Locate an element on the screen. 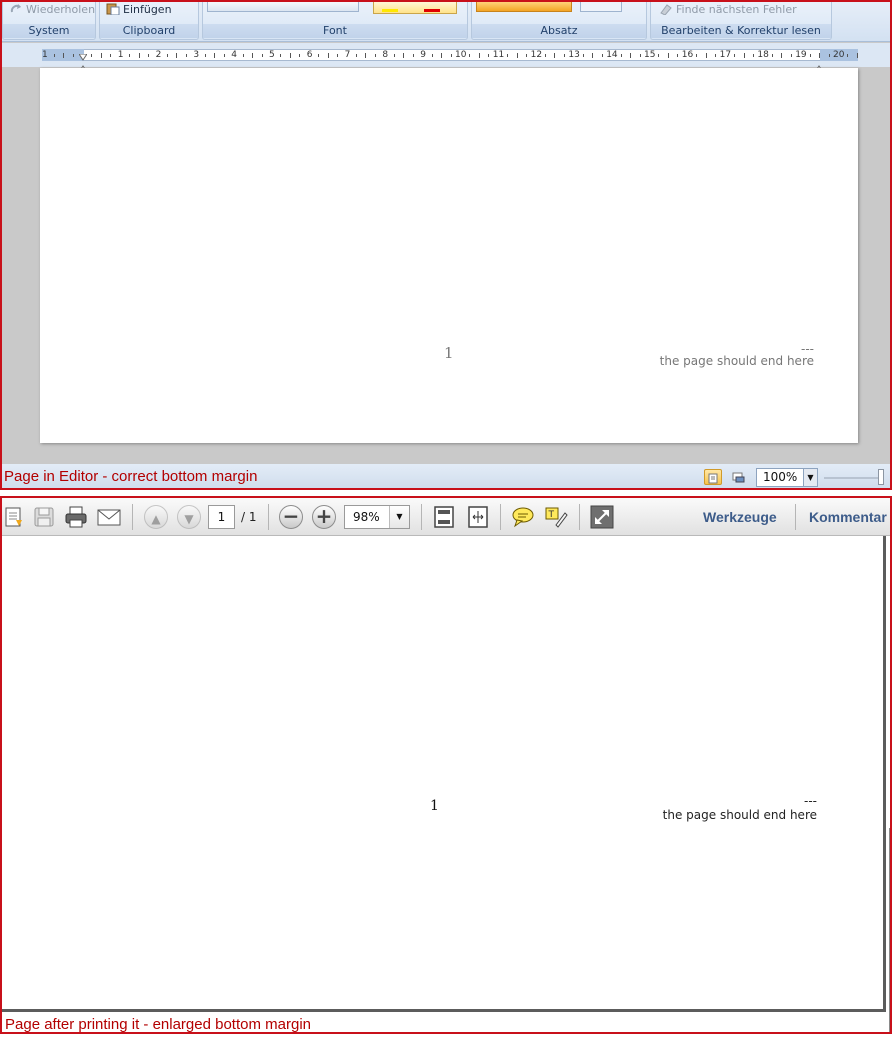  ruler-number: 9 is located at coordinates (423, 55).